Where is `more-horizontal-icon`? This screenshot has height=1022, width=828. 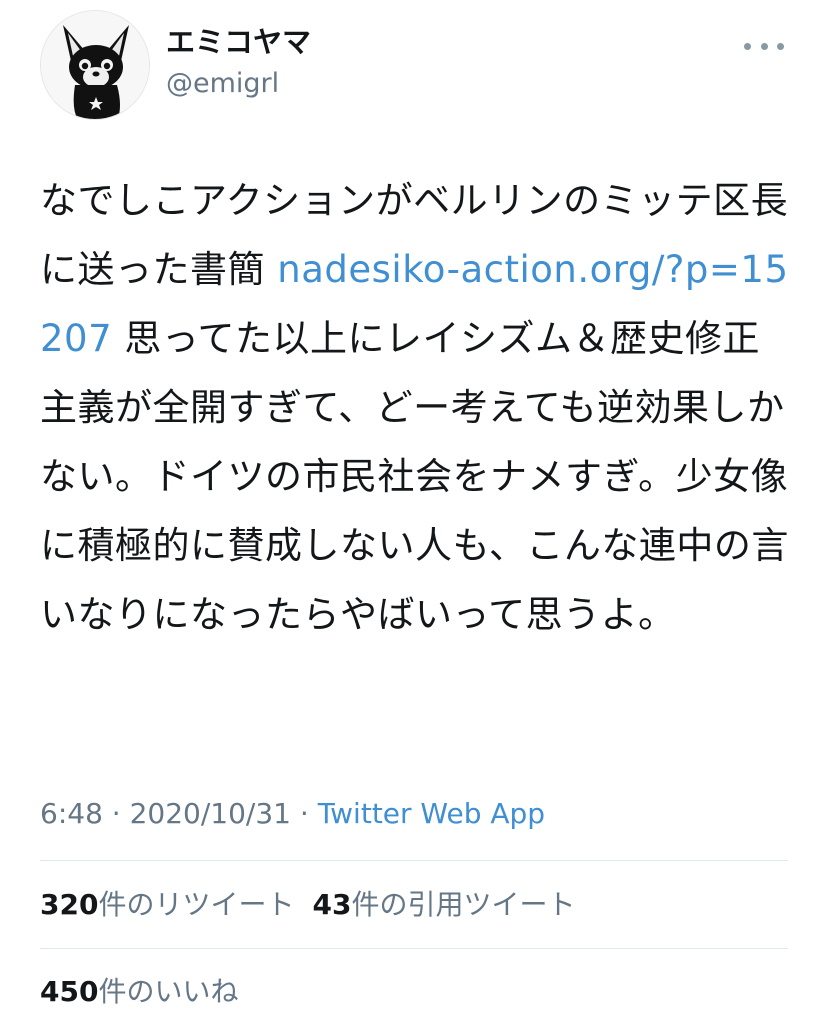
more-horizontal-icon is located at coordinates (764, 46).